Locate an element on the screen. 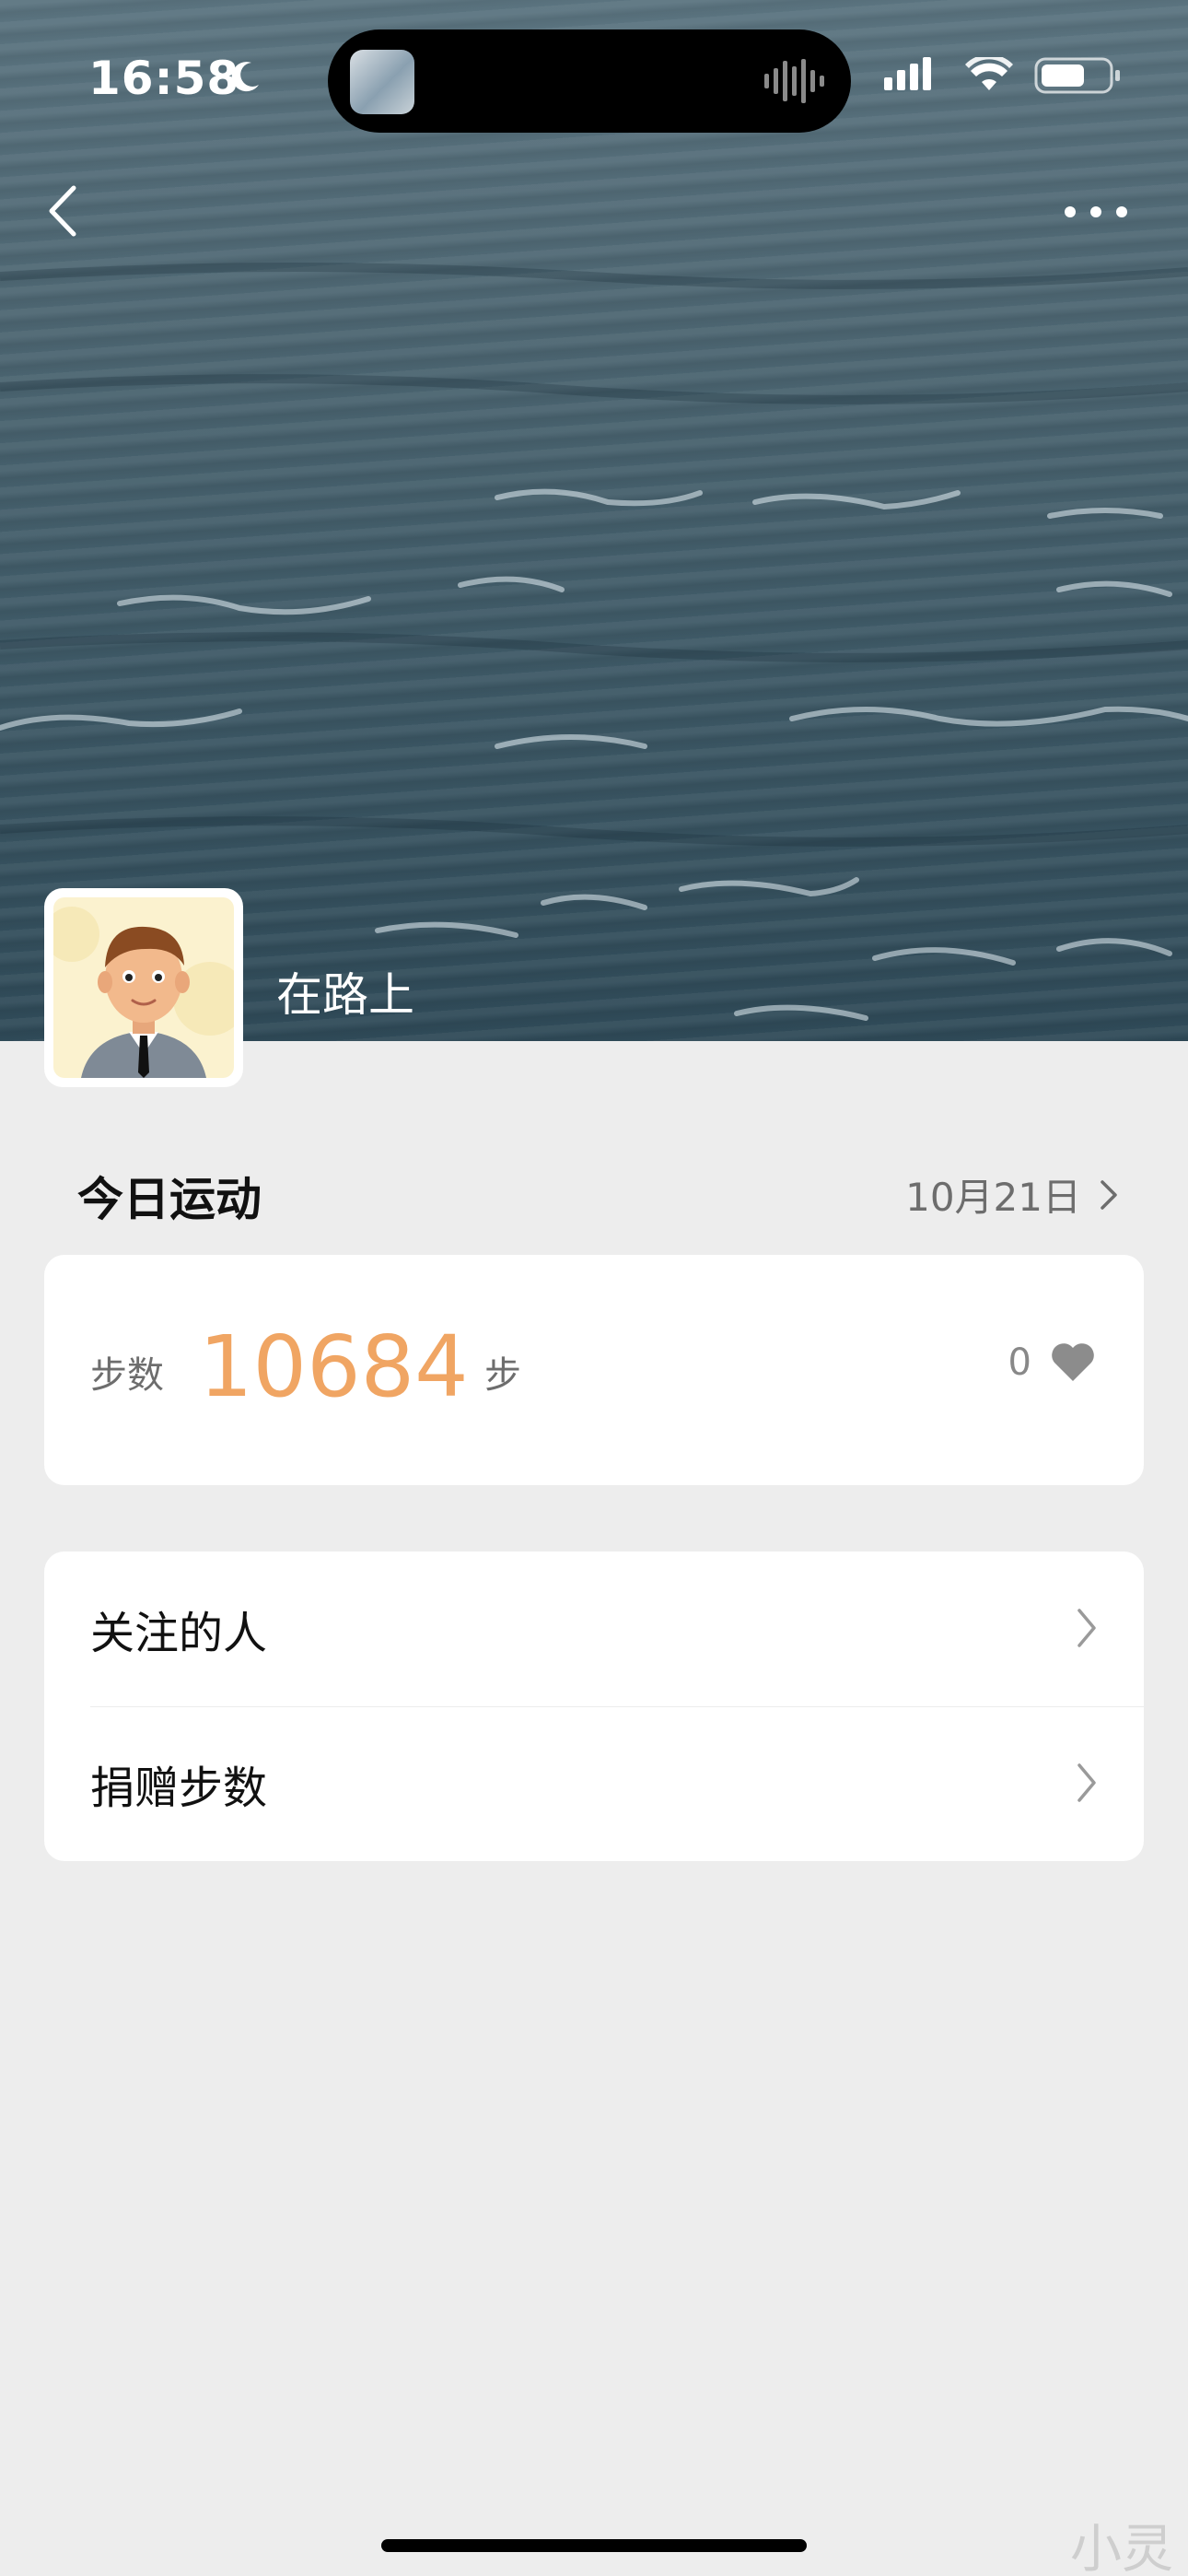  back-icon is located at coordinates (64, 211).